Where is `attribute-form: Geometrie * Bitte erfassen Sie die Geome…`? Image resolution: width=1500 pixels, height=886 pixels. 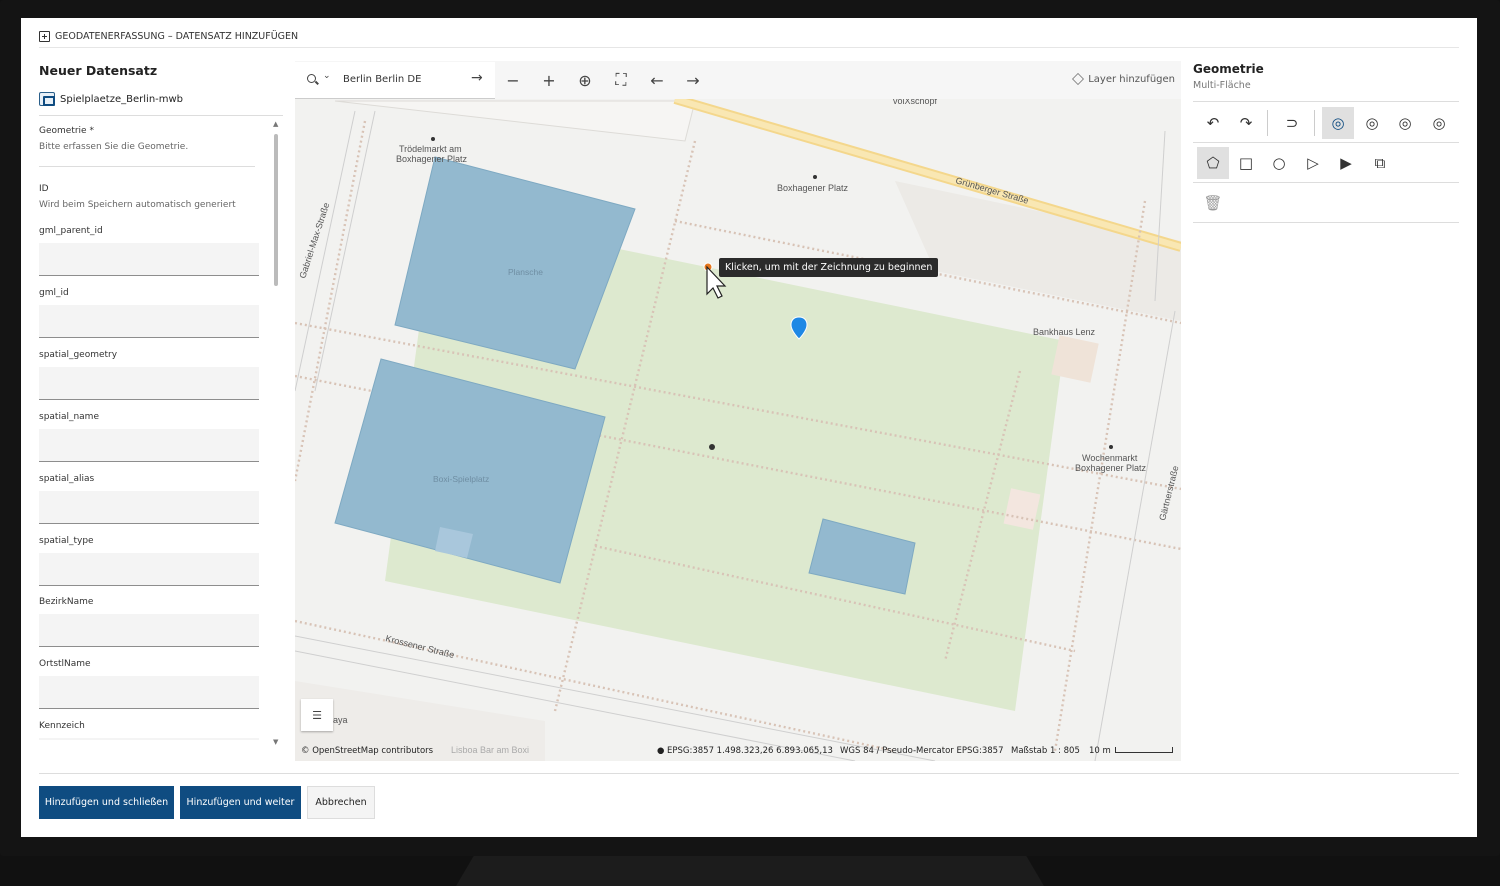 attribute-form: Geometrie * Bitte erfassen Sie die Geome… is located at coordinates (155, 430).